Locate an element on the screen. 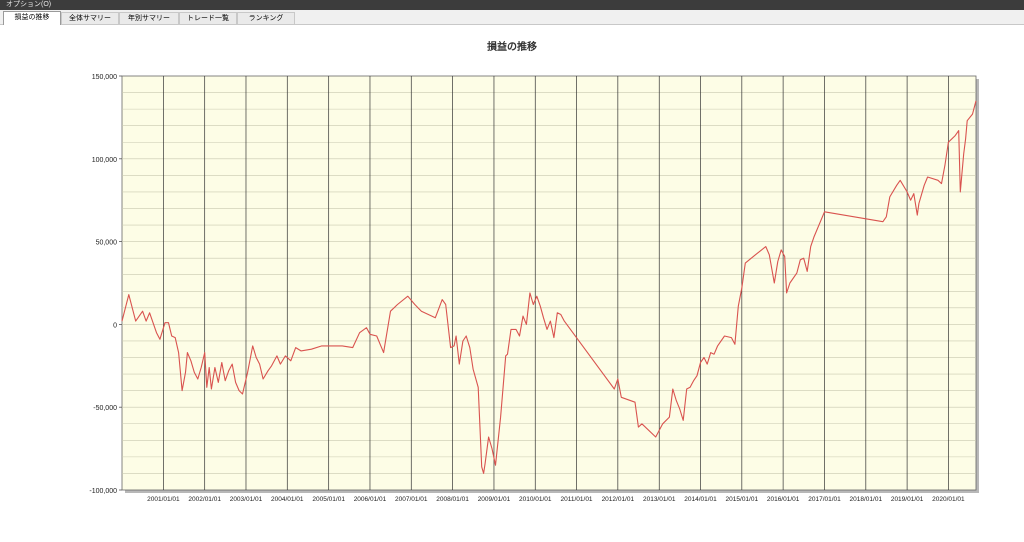 This screenshot has height=542, width=1024. x-tick-label: 2013/01/01 is located at coordinates (659, 499).